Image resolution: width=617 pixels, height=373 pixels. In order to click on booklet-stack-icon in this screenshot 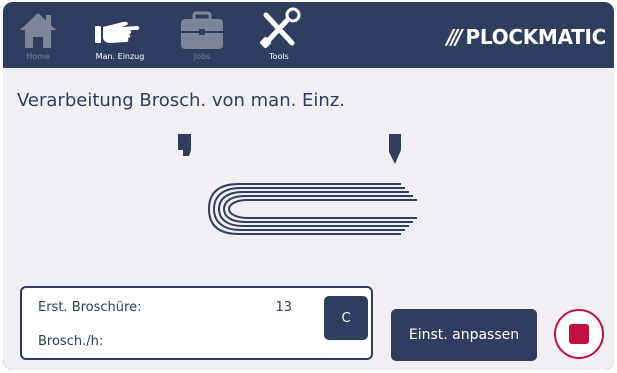, I will do `click(312, 209)`.